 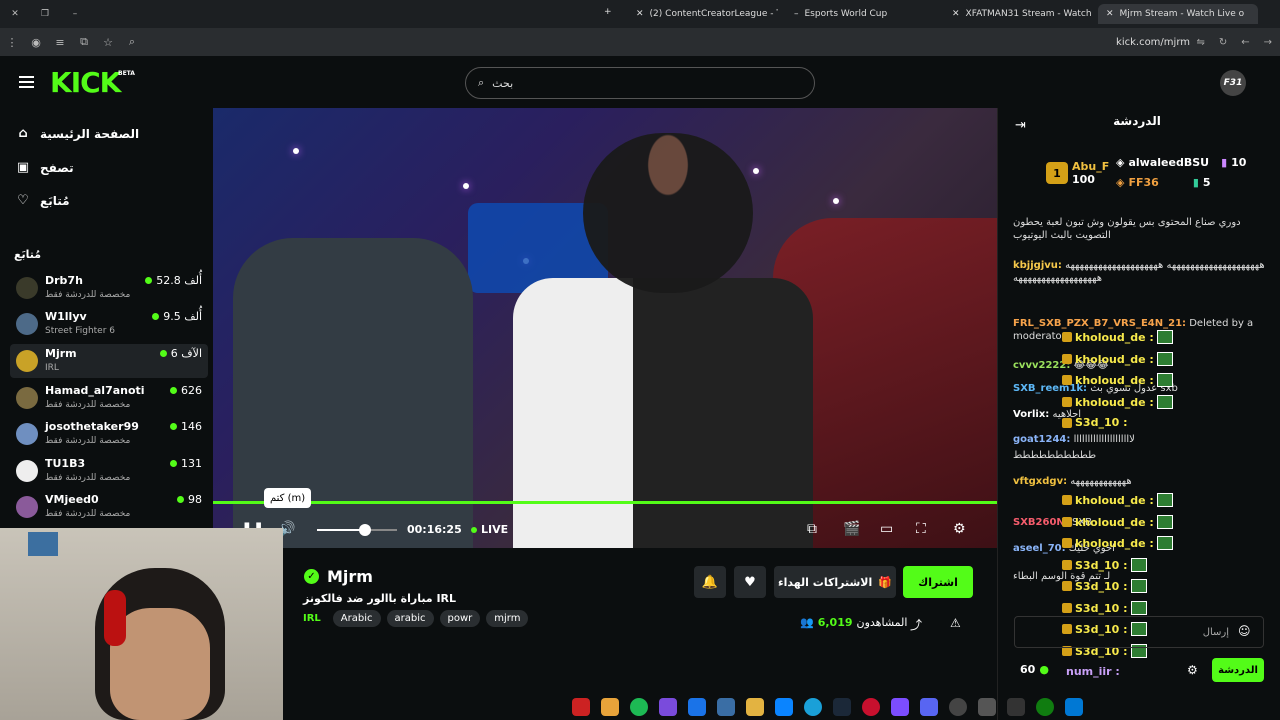 What do you see at coordinates (350, 576) in the screenshot?
I see `streamer-name: Mjrm` at bounding box center [350, 576].